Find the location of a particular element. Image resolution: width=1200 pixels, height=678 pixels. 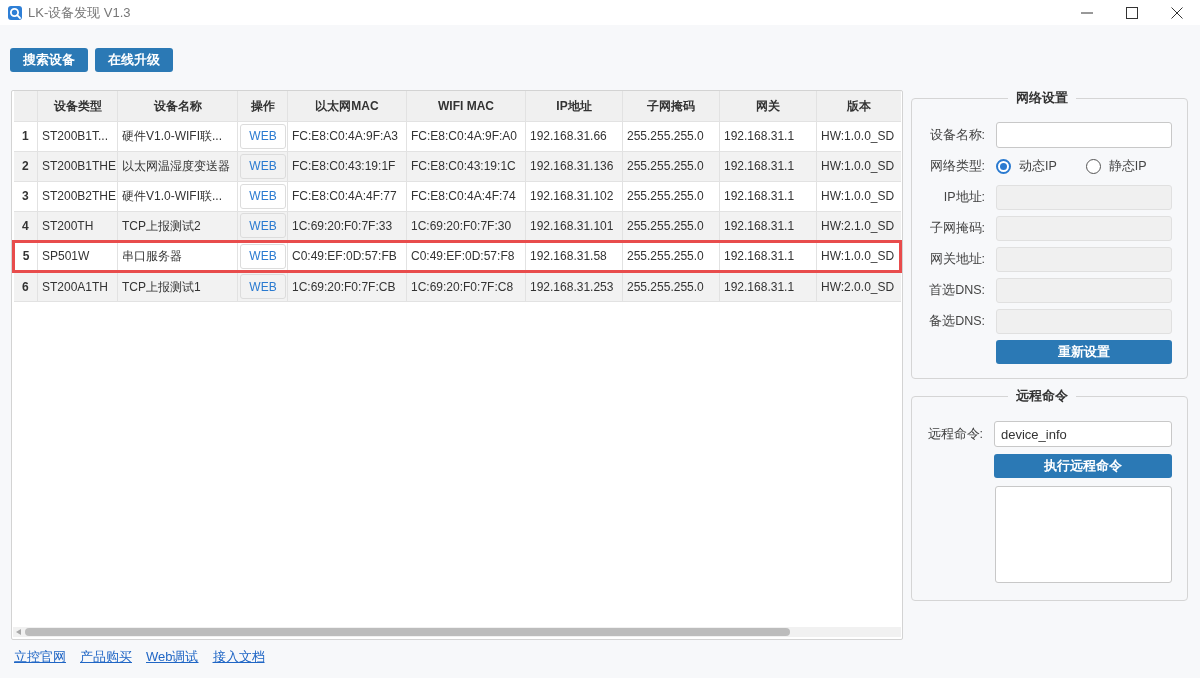

table-cell: FC:E8:C0:4A:9F:A0 is located at coordinates (466, 136).